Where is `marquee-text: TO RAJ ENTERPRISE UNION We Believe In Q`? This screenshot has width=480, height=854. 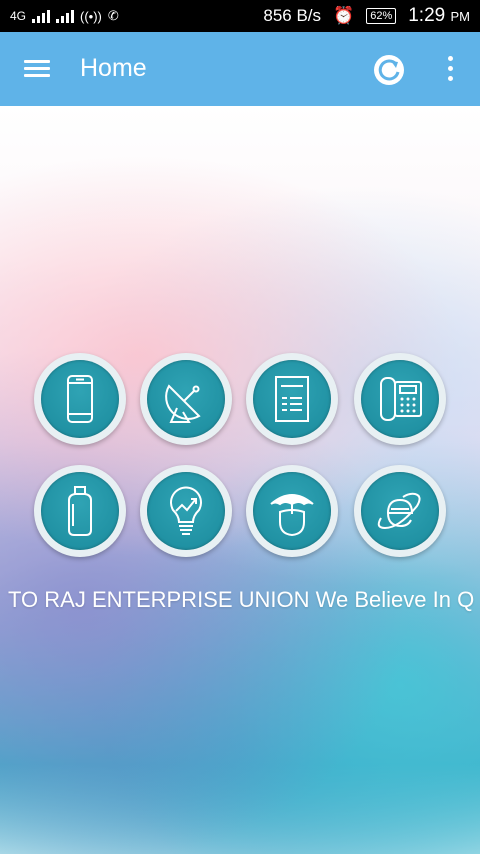
marquee-text: TO RAJ ENTERPRISE UNION We Believe In Q is located at coordinates (241, 599).